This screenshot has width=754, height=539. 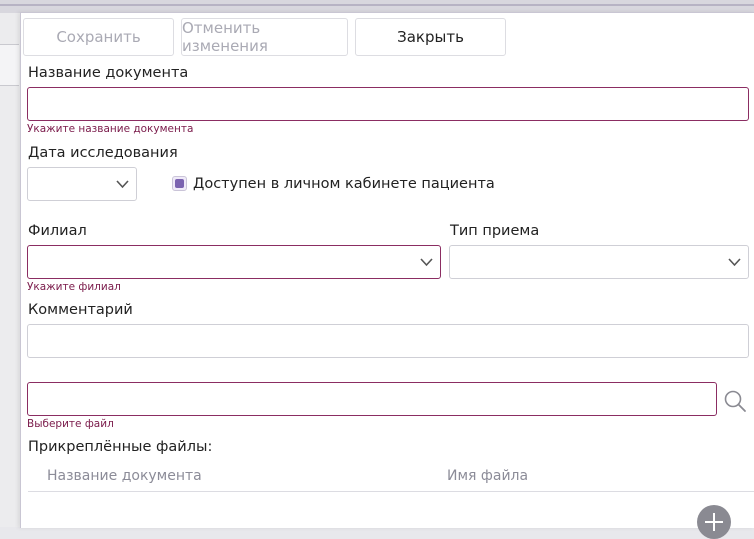 What do you see at coordinates (388, 104) in the screenshot?
I see `doc-name-input` at bounding box center [388, 104].